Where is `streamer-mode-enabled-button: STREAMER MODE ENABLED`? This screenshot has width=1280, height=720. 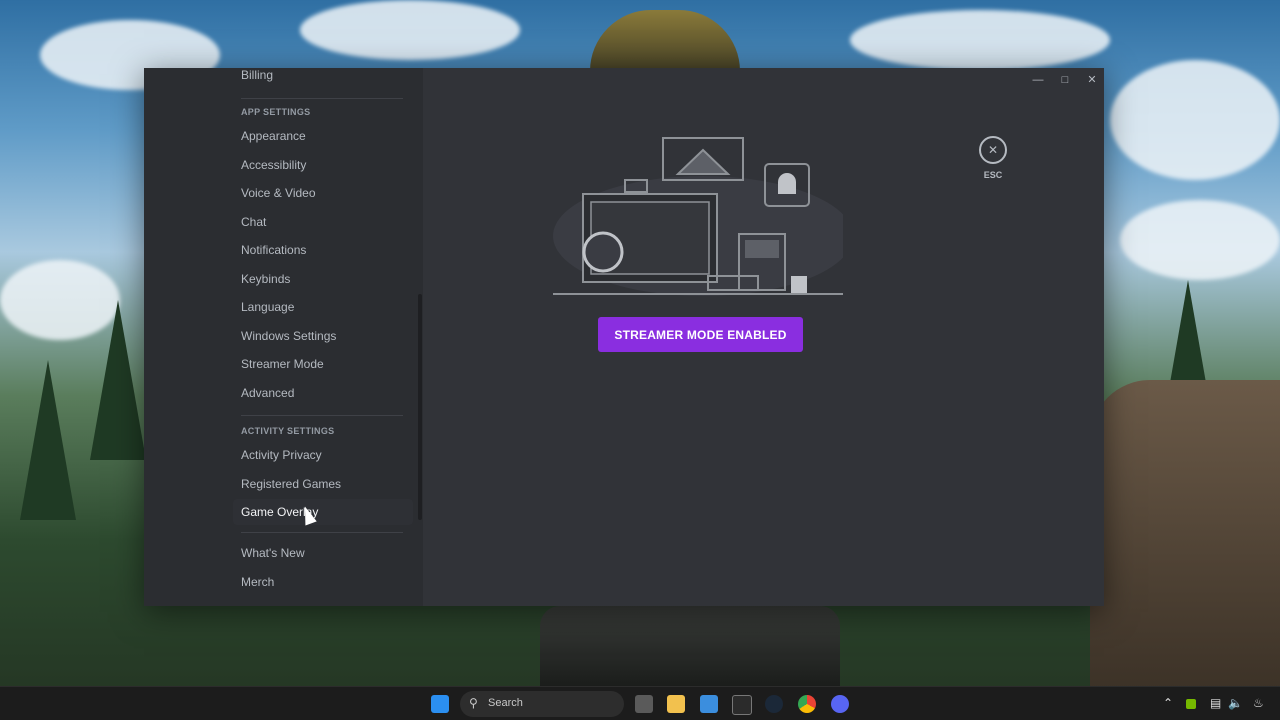 streamer-mode-enabled-button: STREAMER MODE ENABLED is located at coordinates (700, 334).